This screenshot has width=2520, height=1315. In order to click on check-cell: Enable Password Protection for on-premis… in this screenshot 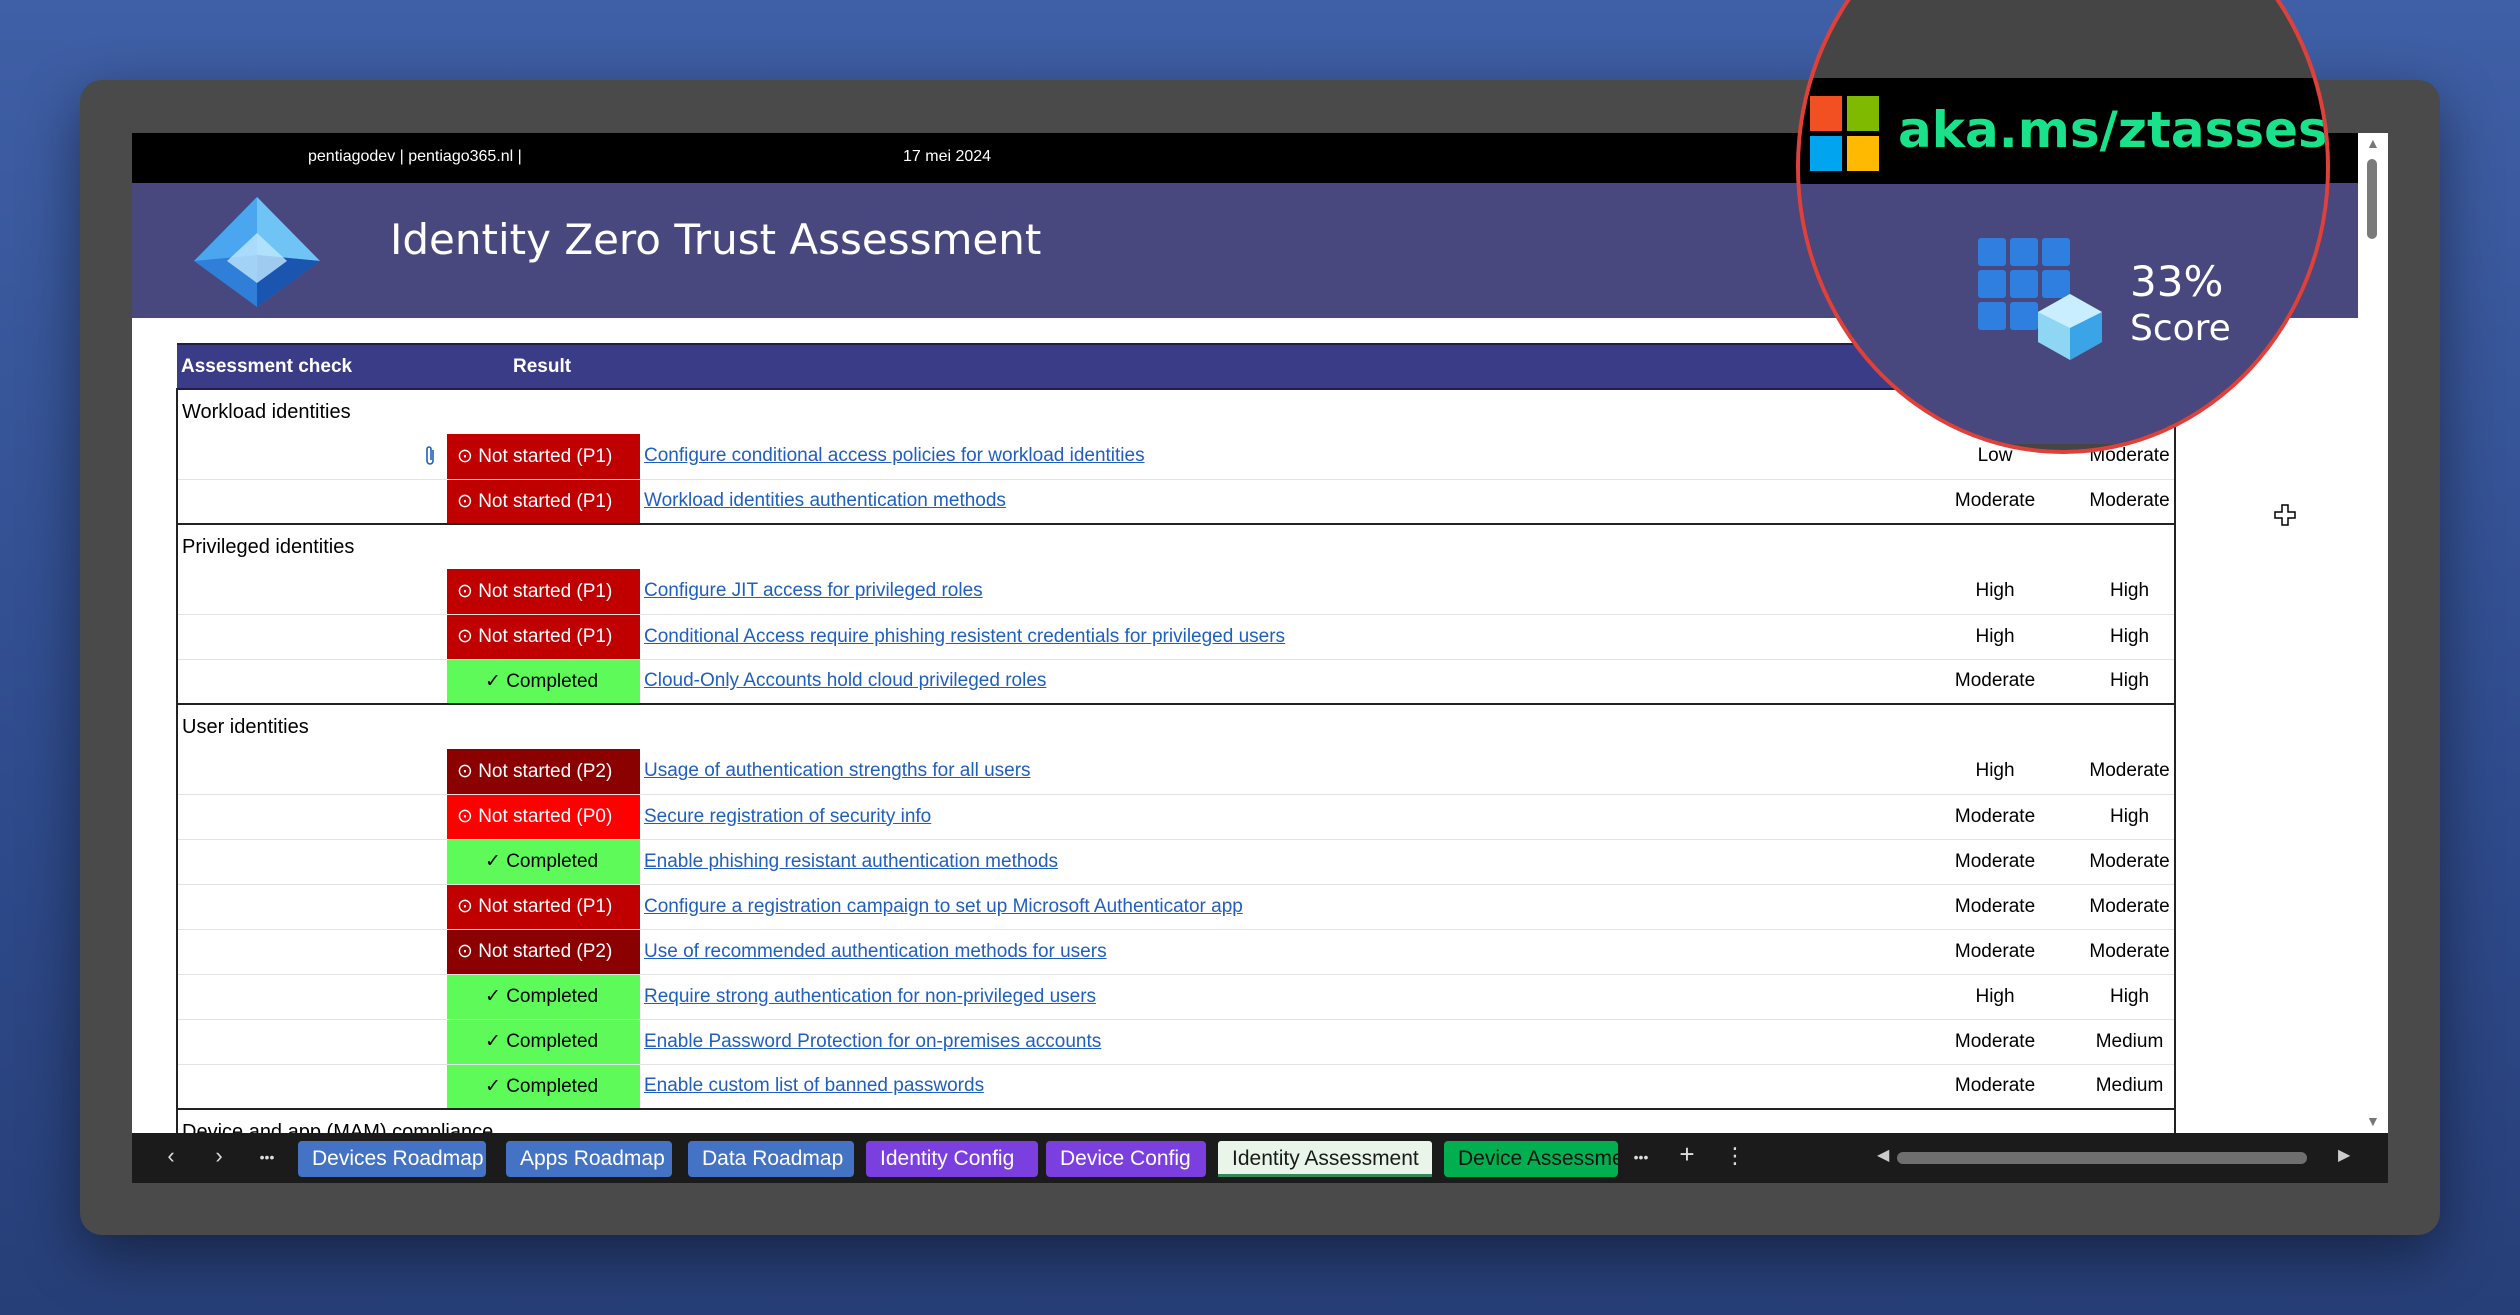, I will do `click(1273, 1042)`.